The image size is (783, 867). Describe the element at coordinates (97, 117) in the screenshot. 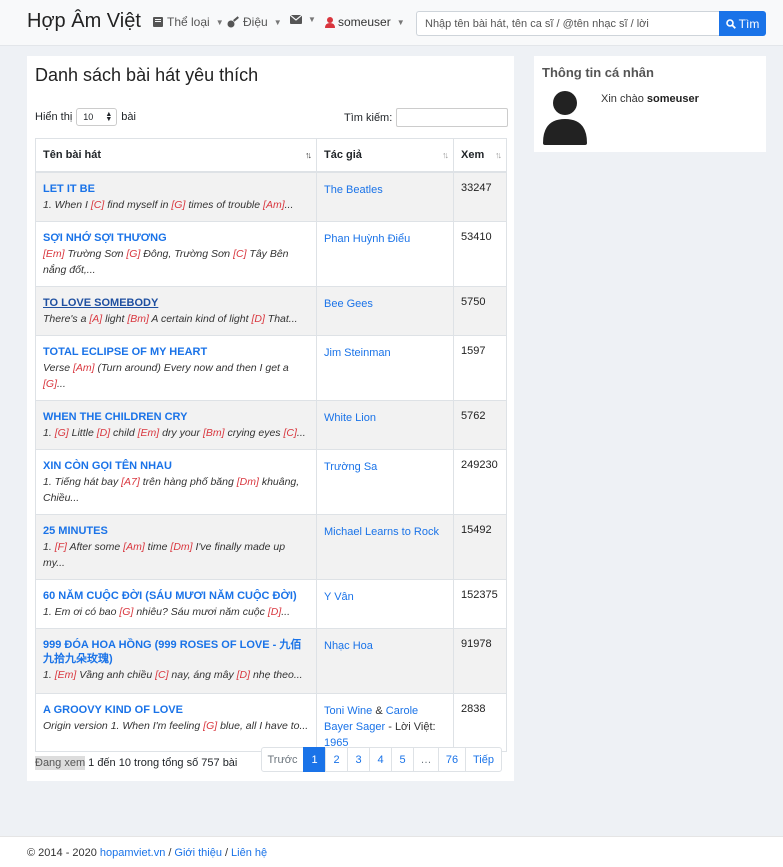

I see `page-length-select: 10 ▲ ▼` at that location.